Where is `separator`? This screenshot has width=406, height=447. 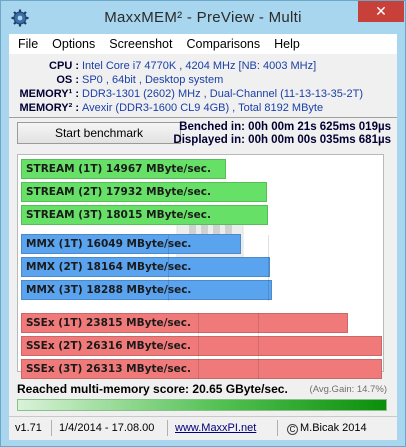
separator is located at coordinates (203, 117).